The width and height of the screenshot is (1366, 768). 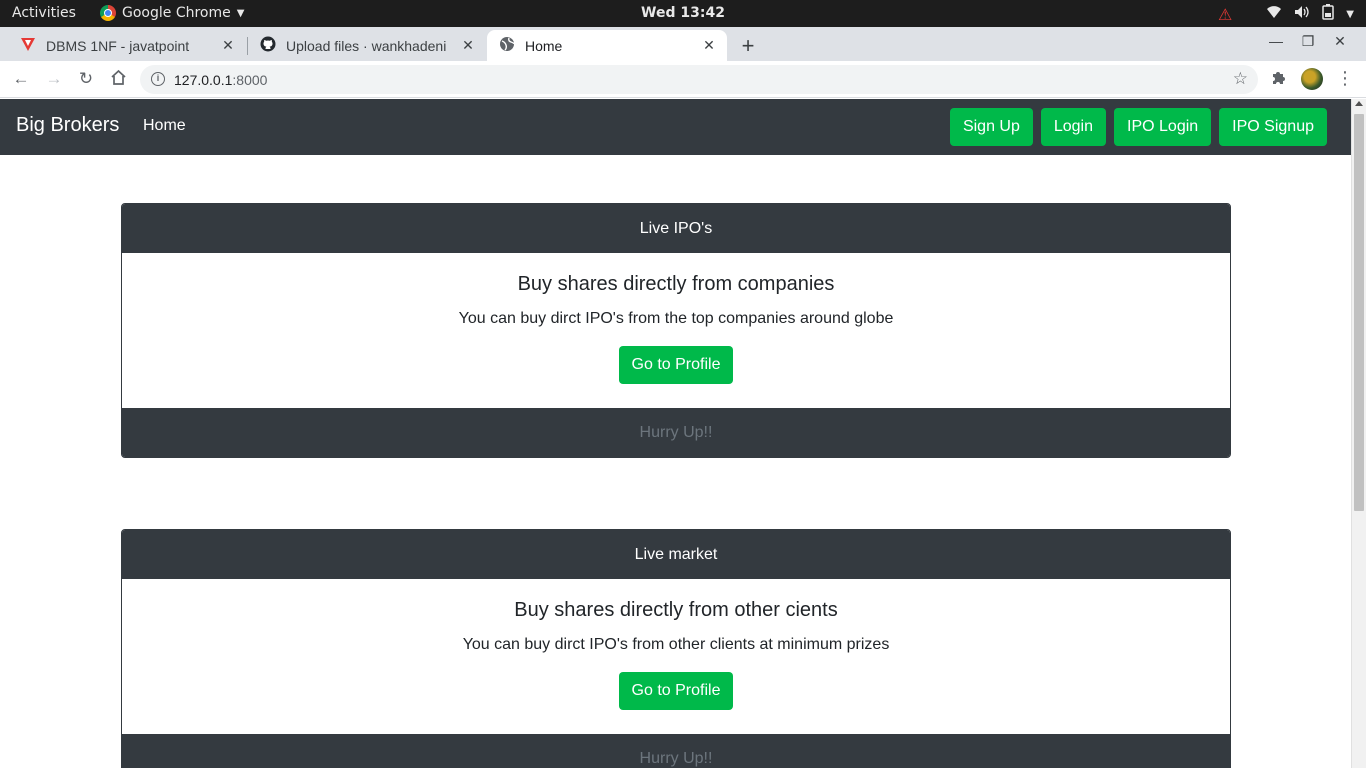 What do you see at coordinates (67, 125) in the screenshot?
I see `site-brand: Big Brokers` at bounding box center [67, 125].